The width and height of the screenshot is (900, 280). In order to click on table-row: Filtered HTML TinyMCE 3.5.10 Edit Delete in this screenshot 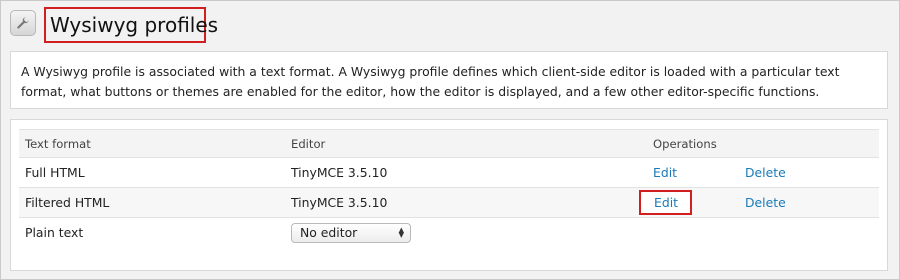, I will do `click(449, 202)`.